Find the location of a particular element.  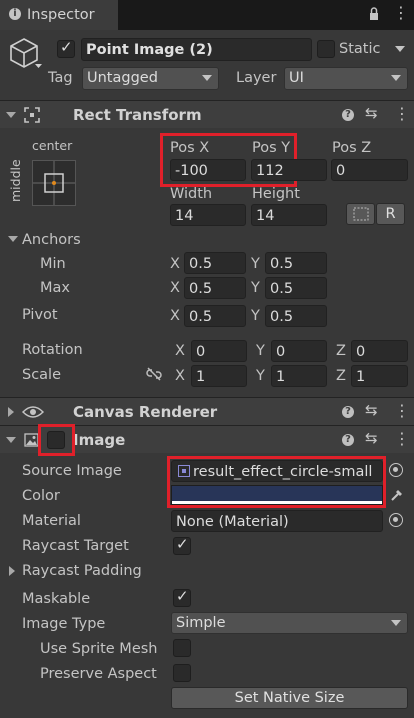

tab-title: Inspector is located at coordinates (61, 15).